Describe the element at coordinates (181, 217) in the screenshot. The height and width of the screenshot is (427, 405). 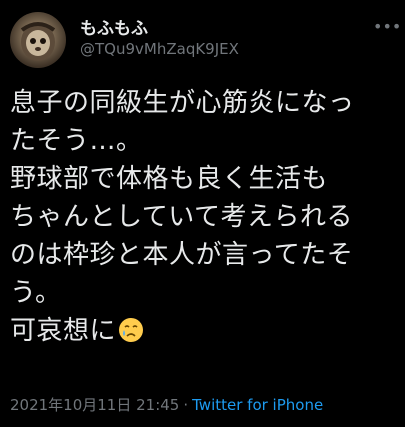
I see `tweet-line: ちゃんとしていて考えられる` at that location.